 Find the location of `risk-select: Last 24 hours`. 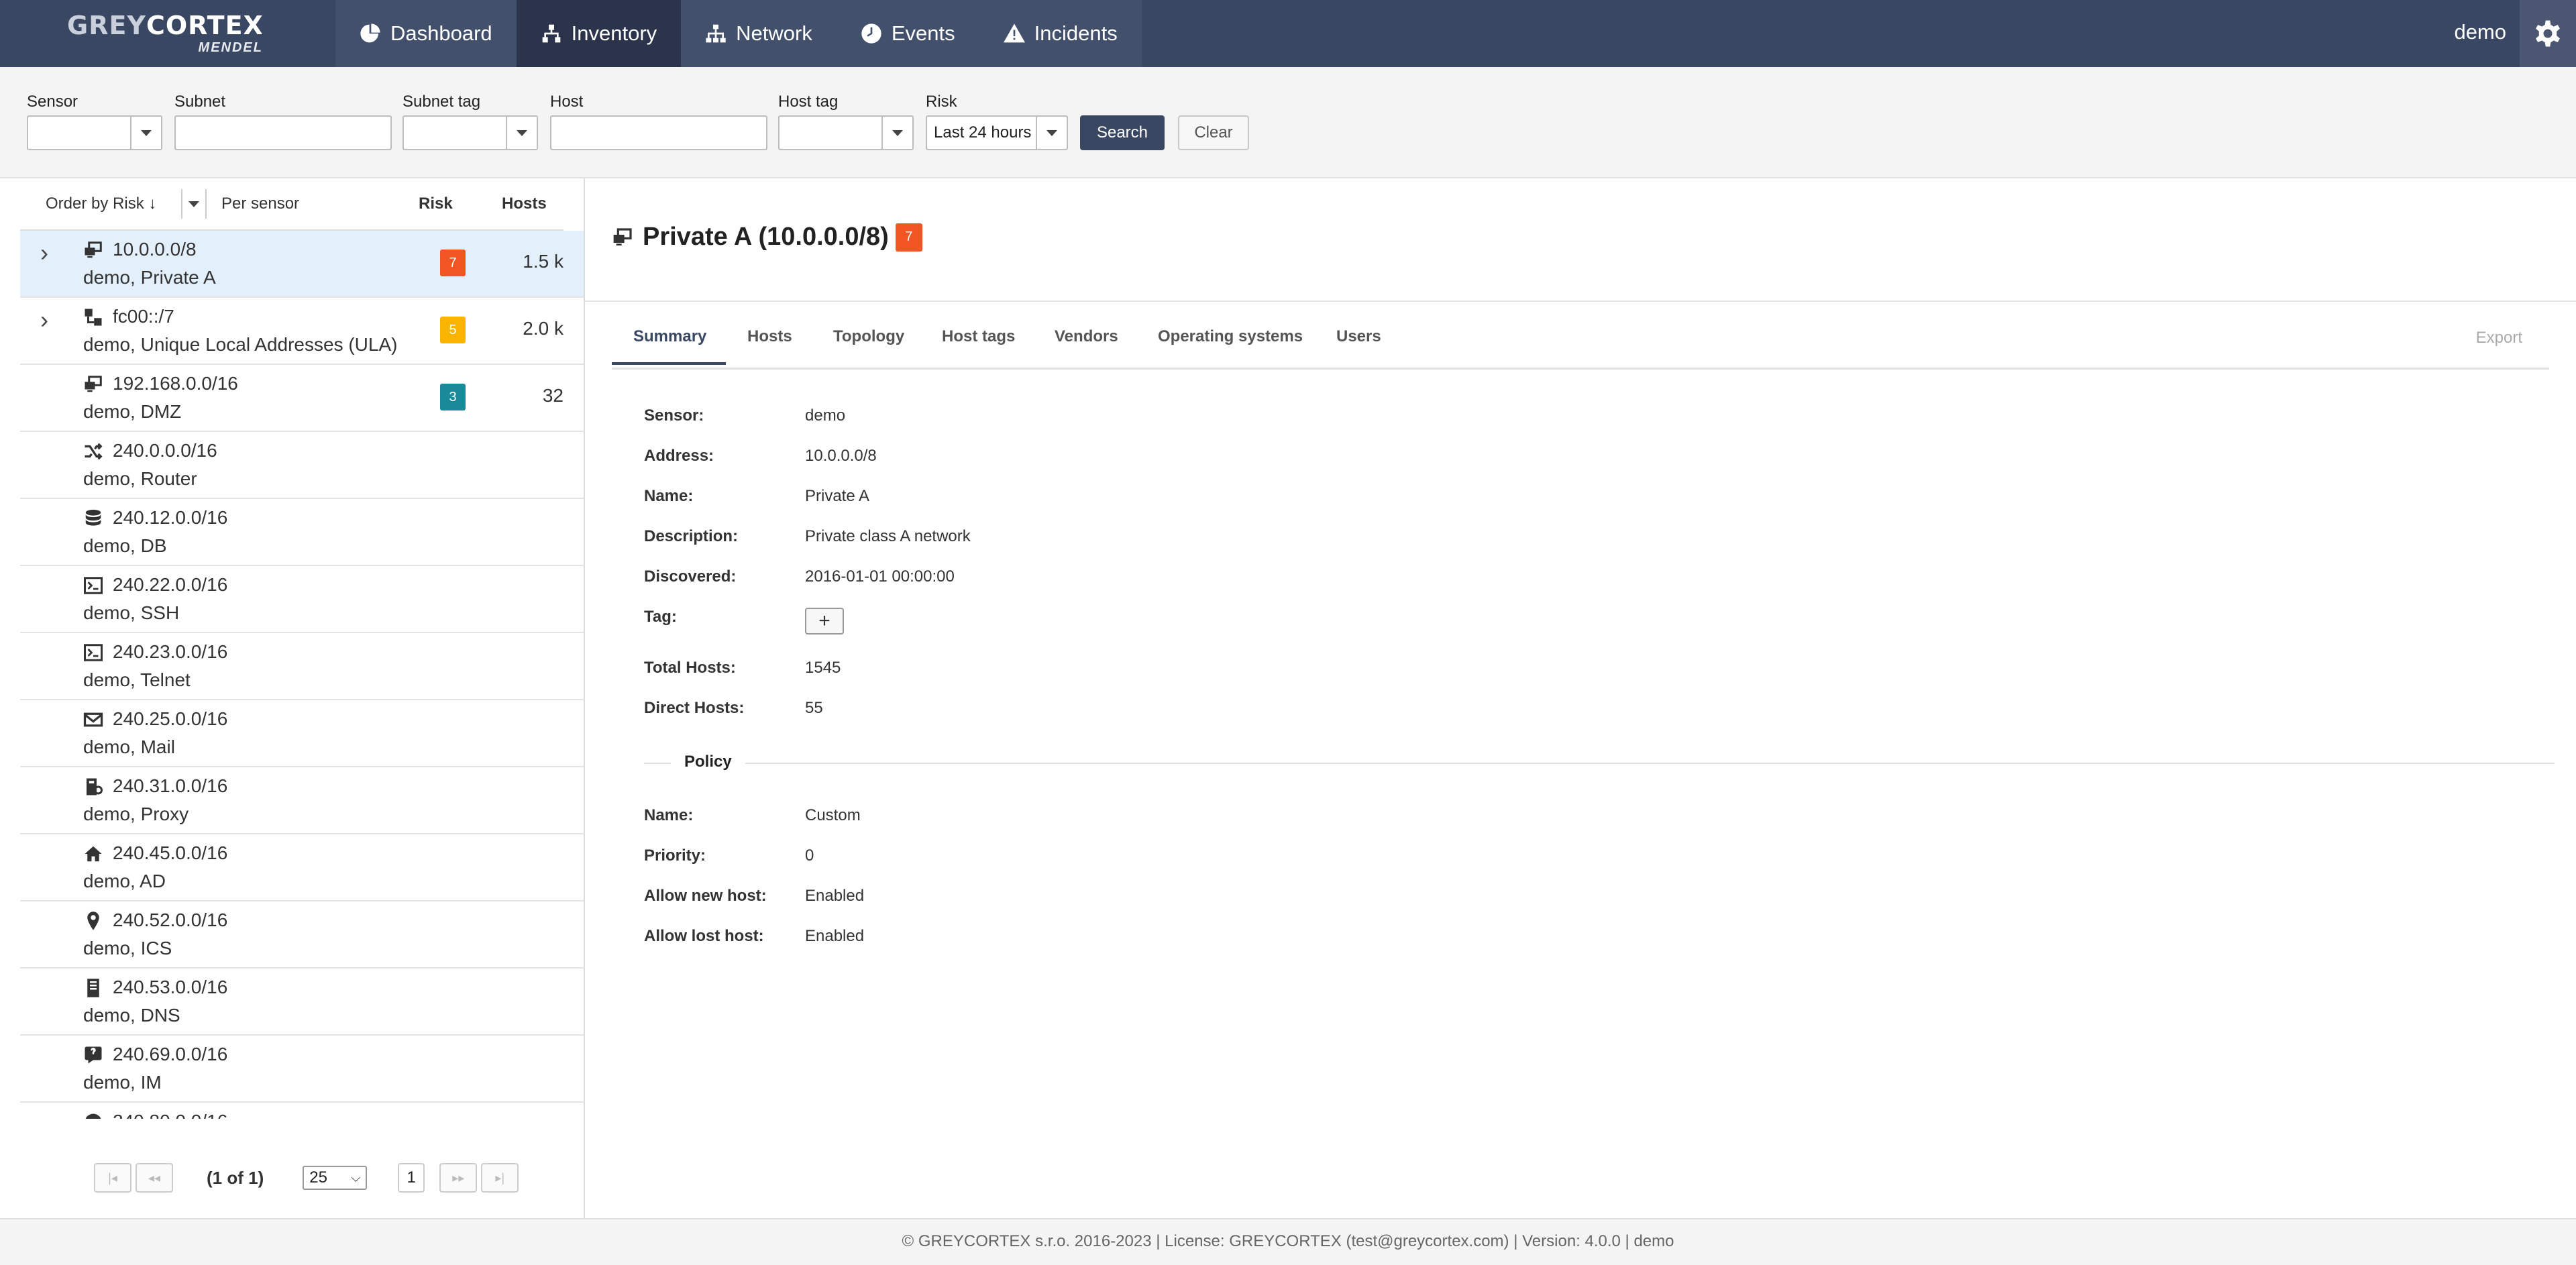

risk-select: Last 24 hours is located at coordinates (997, 133).